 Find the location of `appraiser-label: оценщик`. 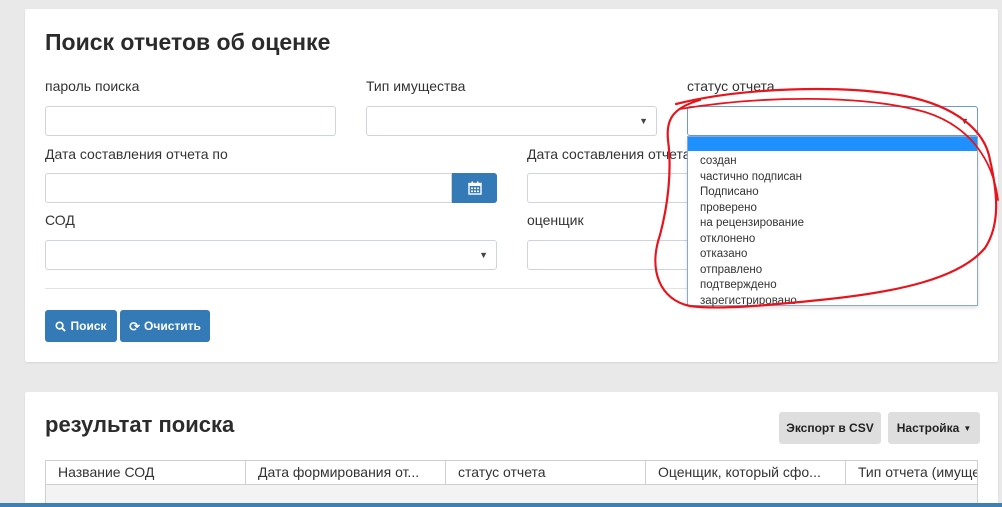

appraiser-label: оценщик is located at coordinates (555, 220).